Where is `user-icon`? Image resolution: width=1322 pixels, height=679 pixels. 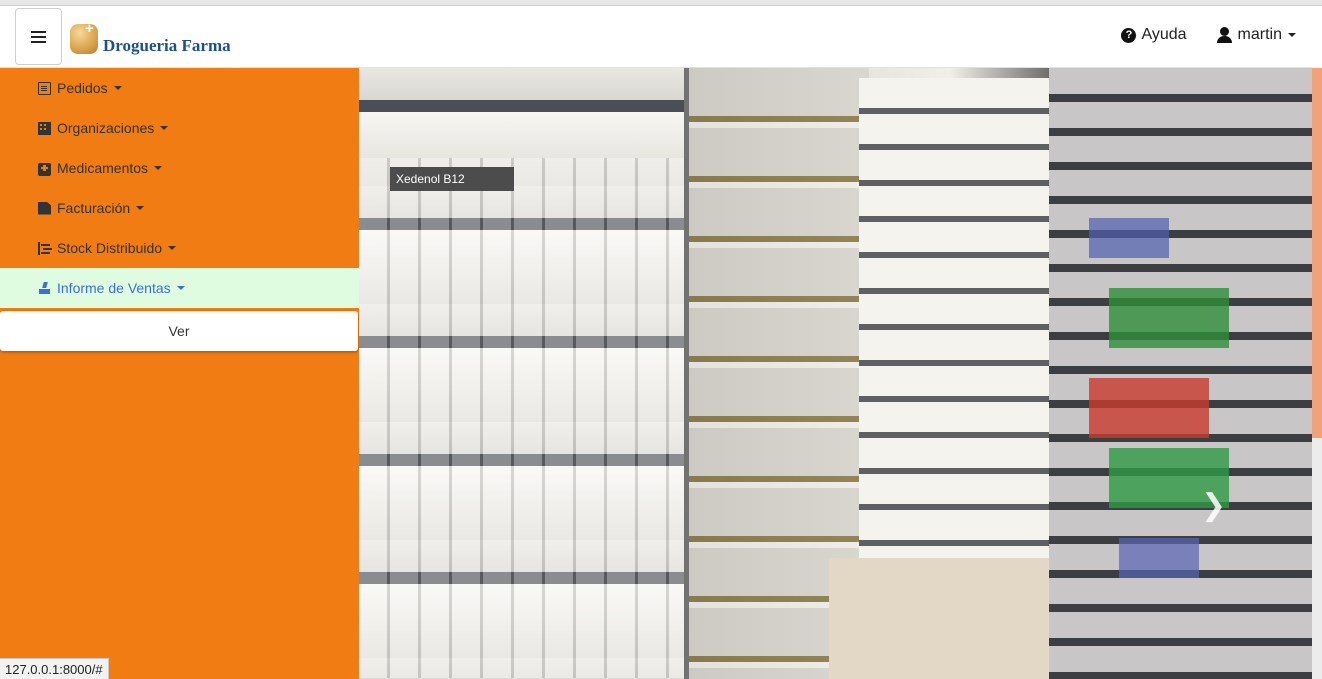
user-icon is located at coordinates (1224, 35).